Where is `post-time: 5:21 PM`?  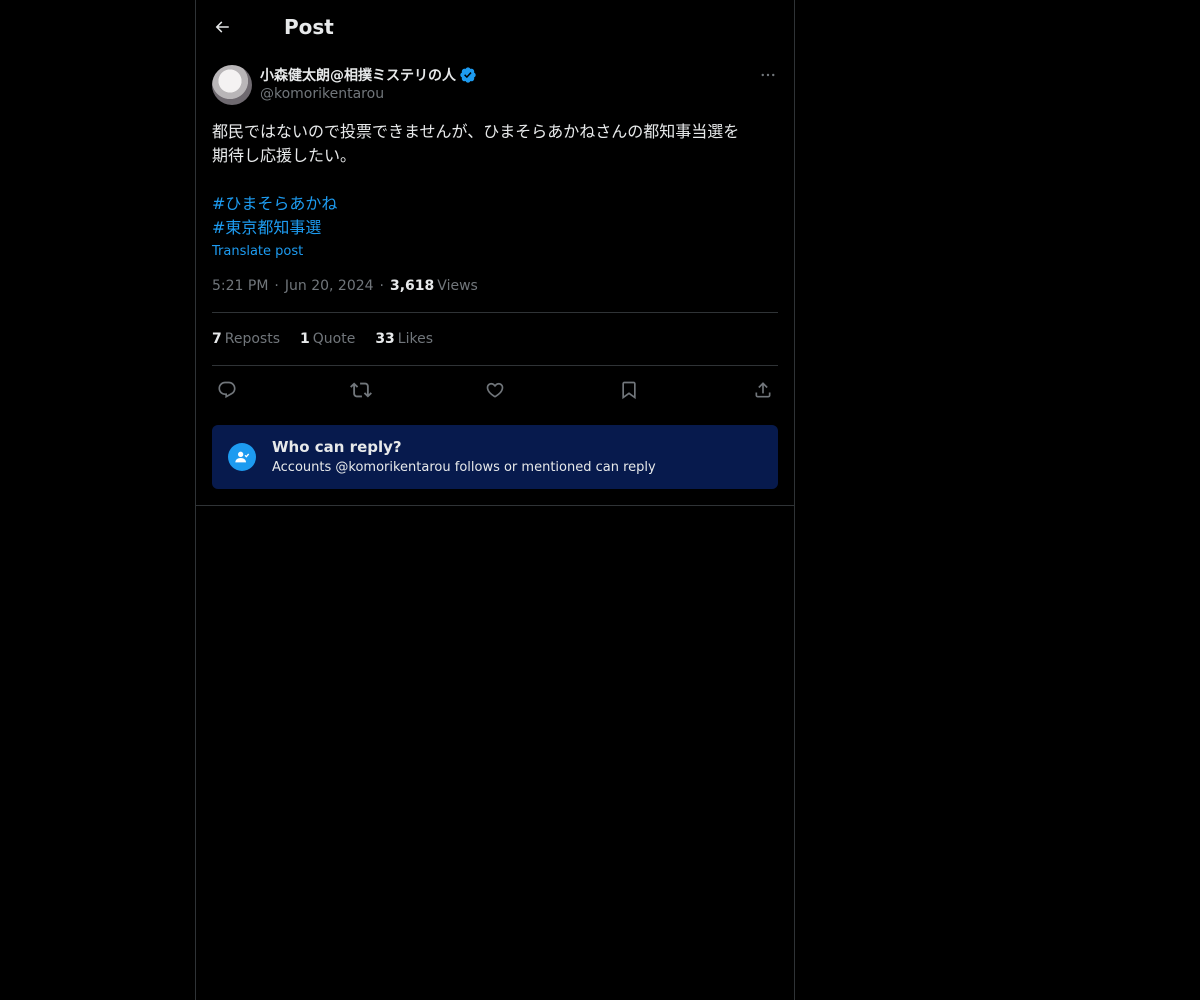 post-time: 5:21 PM is located at coordinates (240, 286).